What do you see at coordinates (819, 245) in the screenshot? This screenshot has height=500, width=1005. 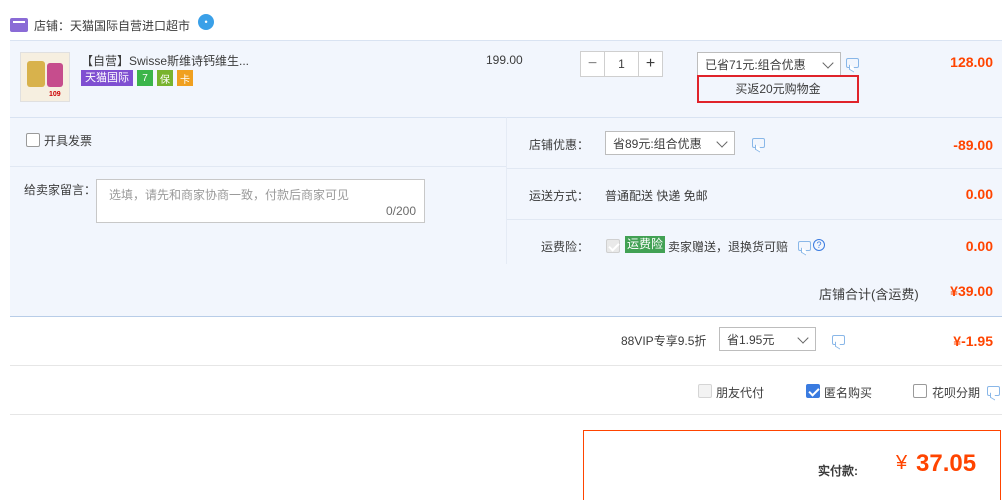 I see `help-icon: ?` at bounding box center [819, 245].